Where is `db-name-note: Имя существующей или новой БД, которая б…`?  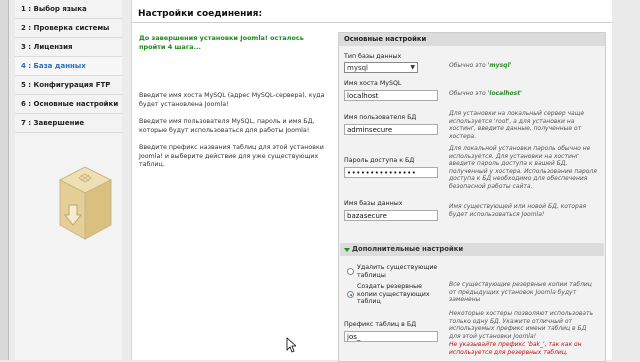
db-name-note: Имя существующей или новой БД, которая б… is located at coordinates (517, 210).